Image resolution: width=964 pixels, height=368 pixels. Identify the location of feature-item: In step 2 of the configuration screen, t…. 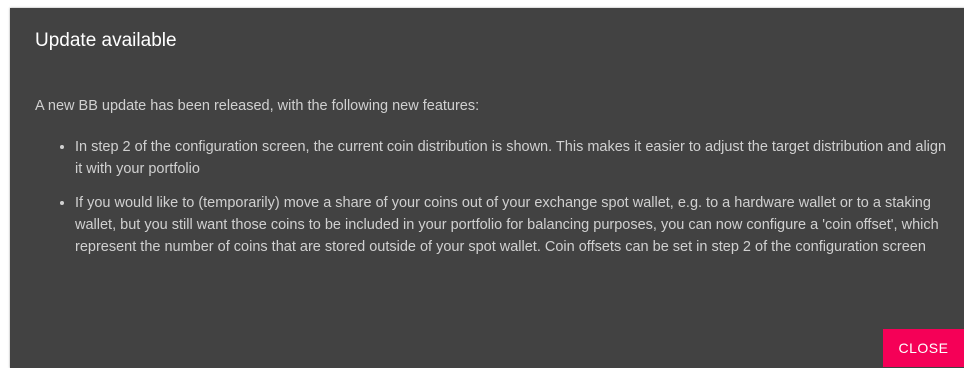
(515, 158).